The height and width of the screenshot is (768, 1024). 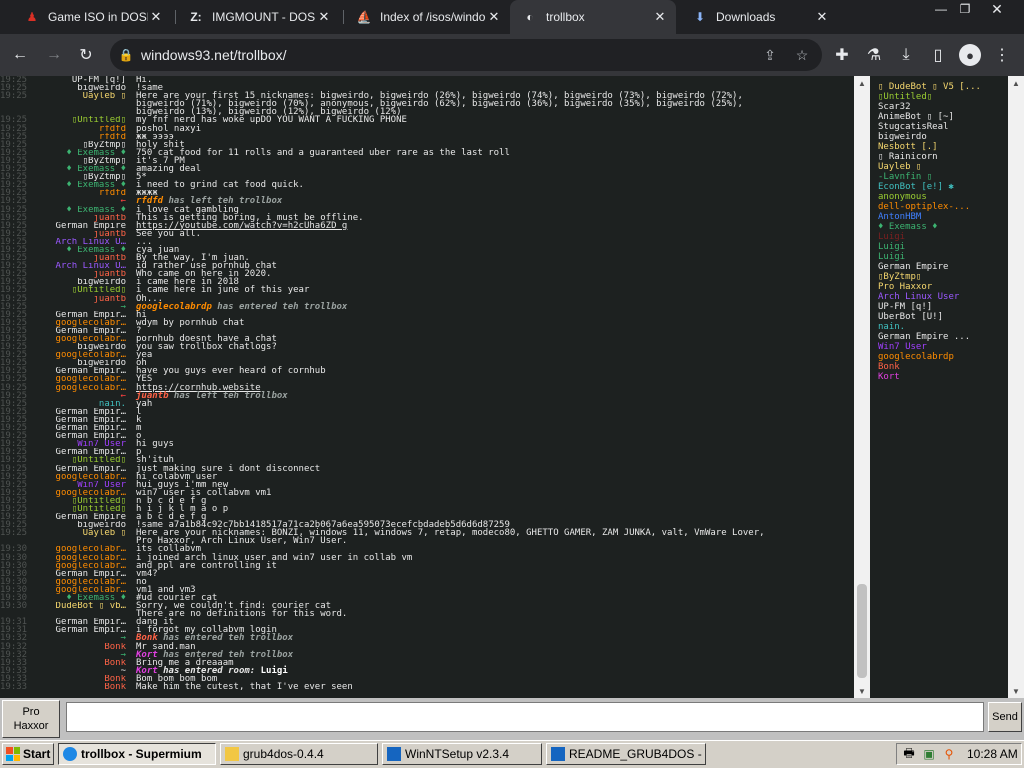 What do you see at coordinates (941, 327) in the screenshot?
I see `user-list-item: nain.` at bounding box center [941, 327].